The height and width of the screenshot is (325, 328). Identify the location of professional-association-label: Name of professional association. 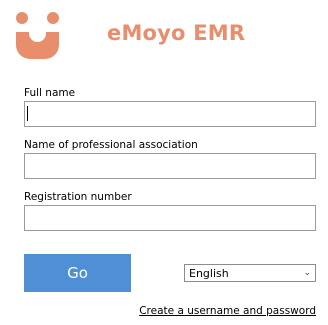
(111, 145).